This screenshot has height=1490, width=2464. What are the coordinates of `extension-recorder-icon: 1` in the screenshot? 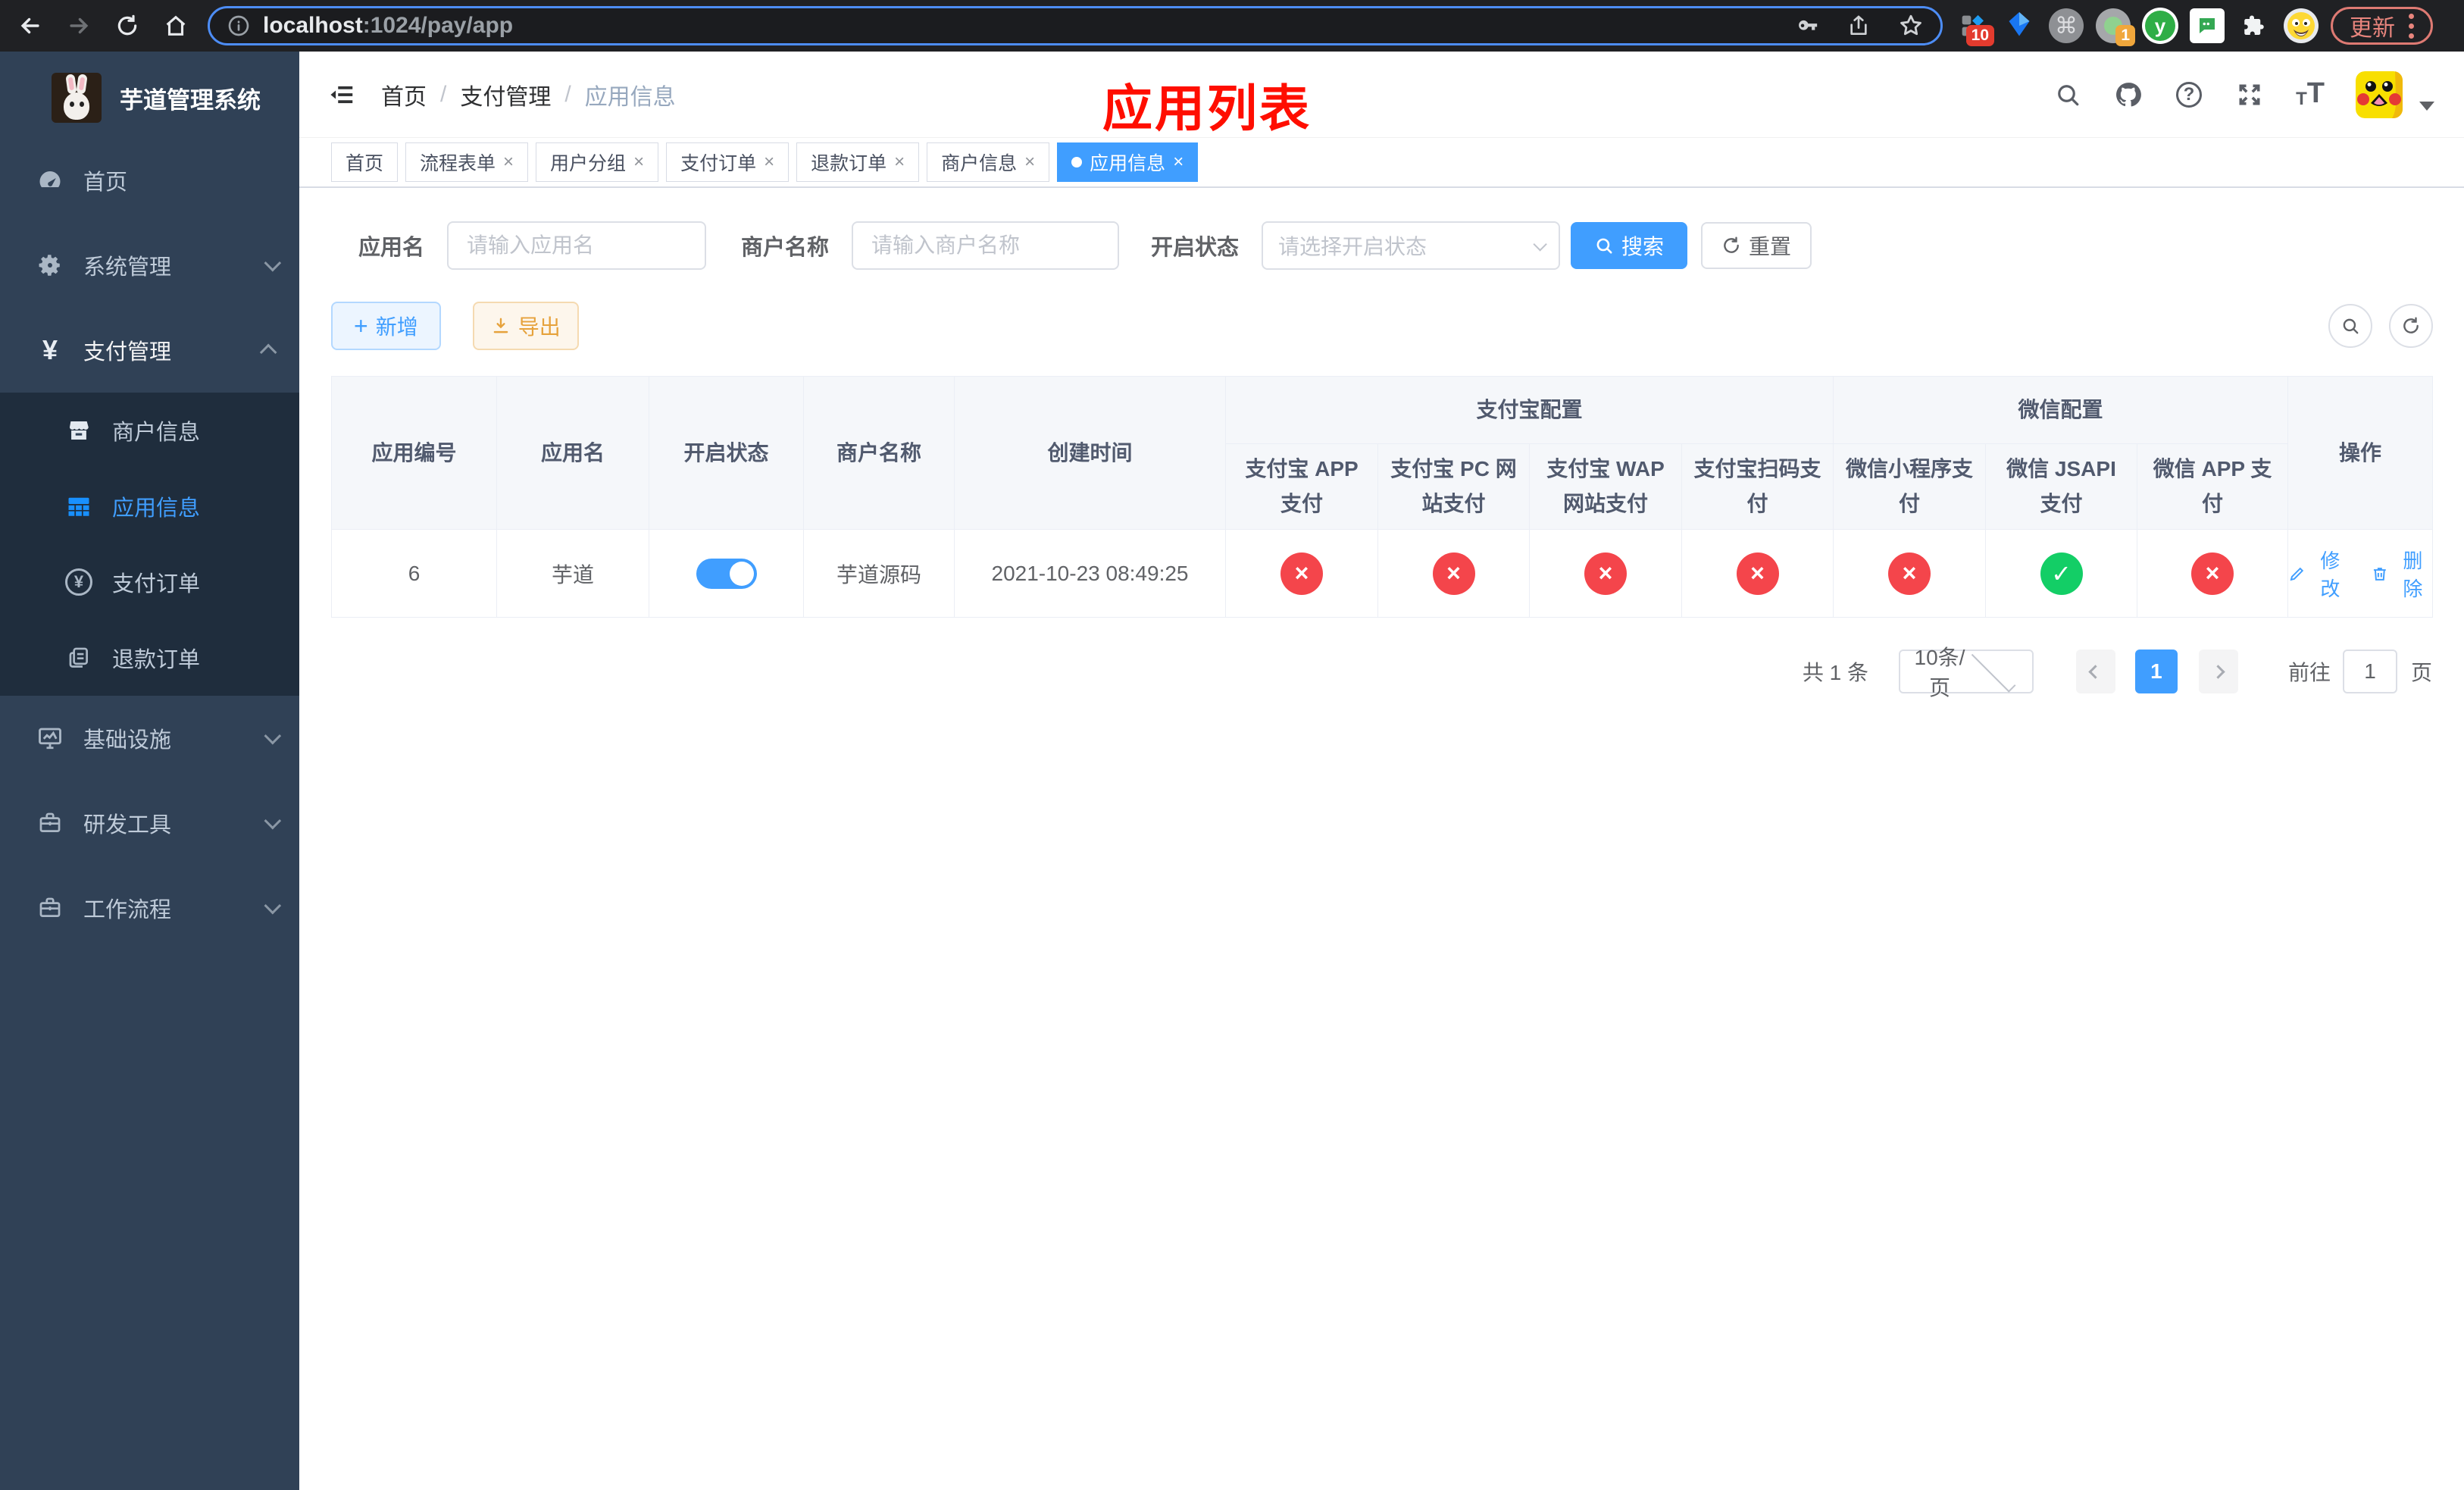 It's located at (2114, 27).